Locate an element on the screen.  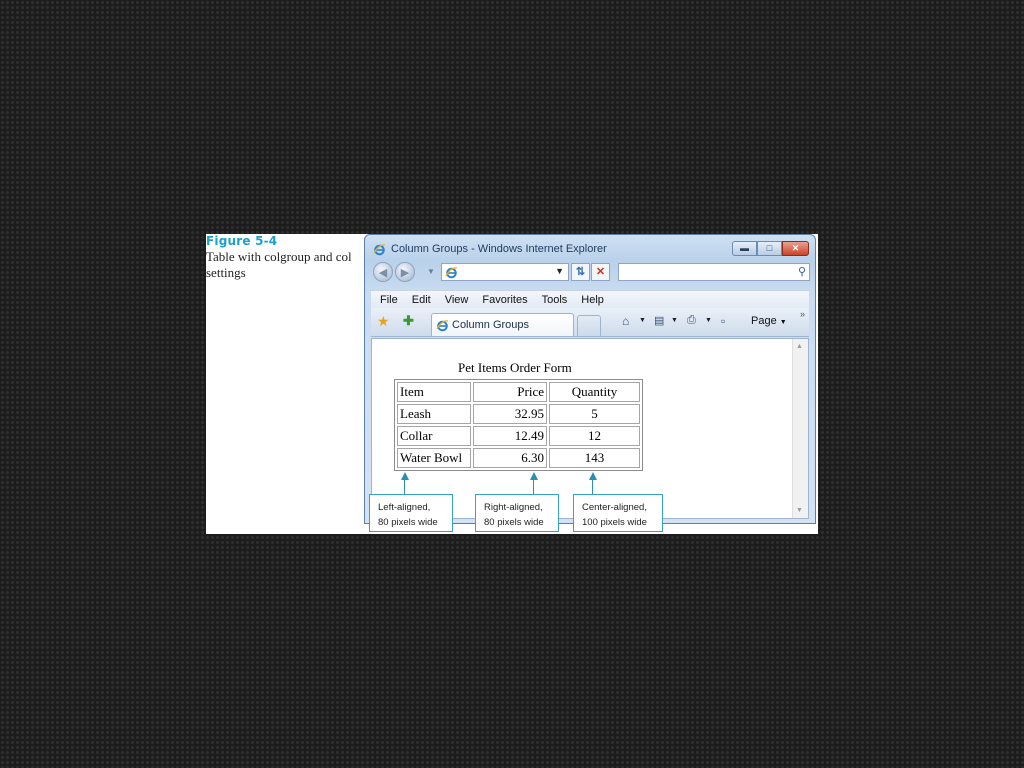
header-quantity: Quantity is located at coordinates (594, 392).